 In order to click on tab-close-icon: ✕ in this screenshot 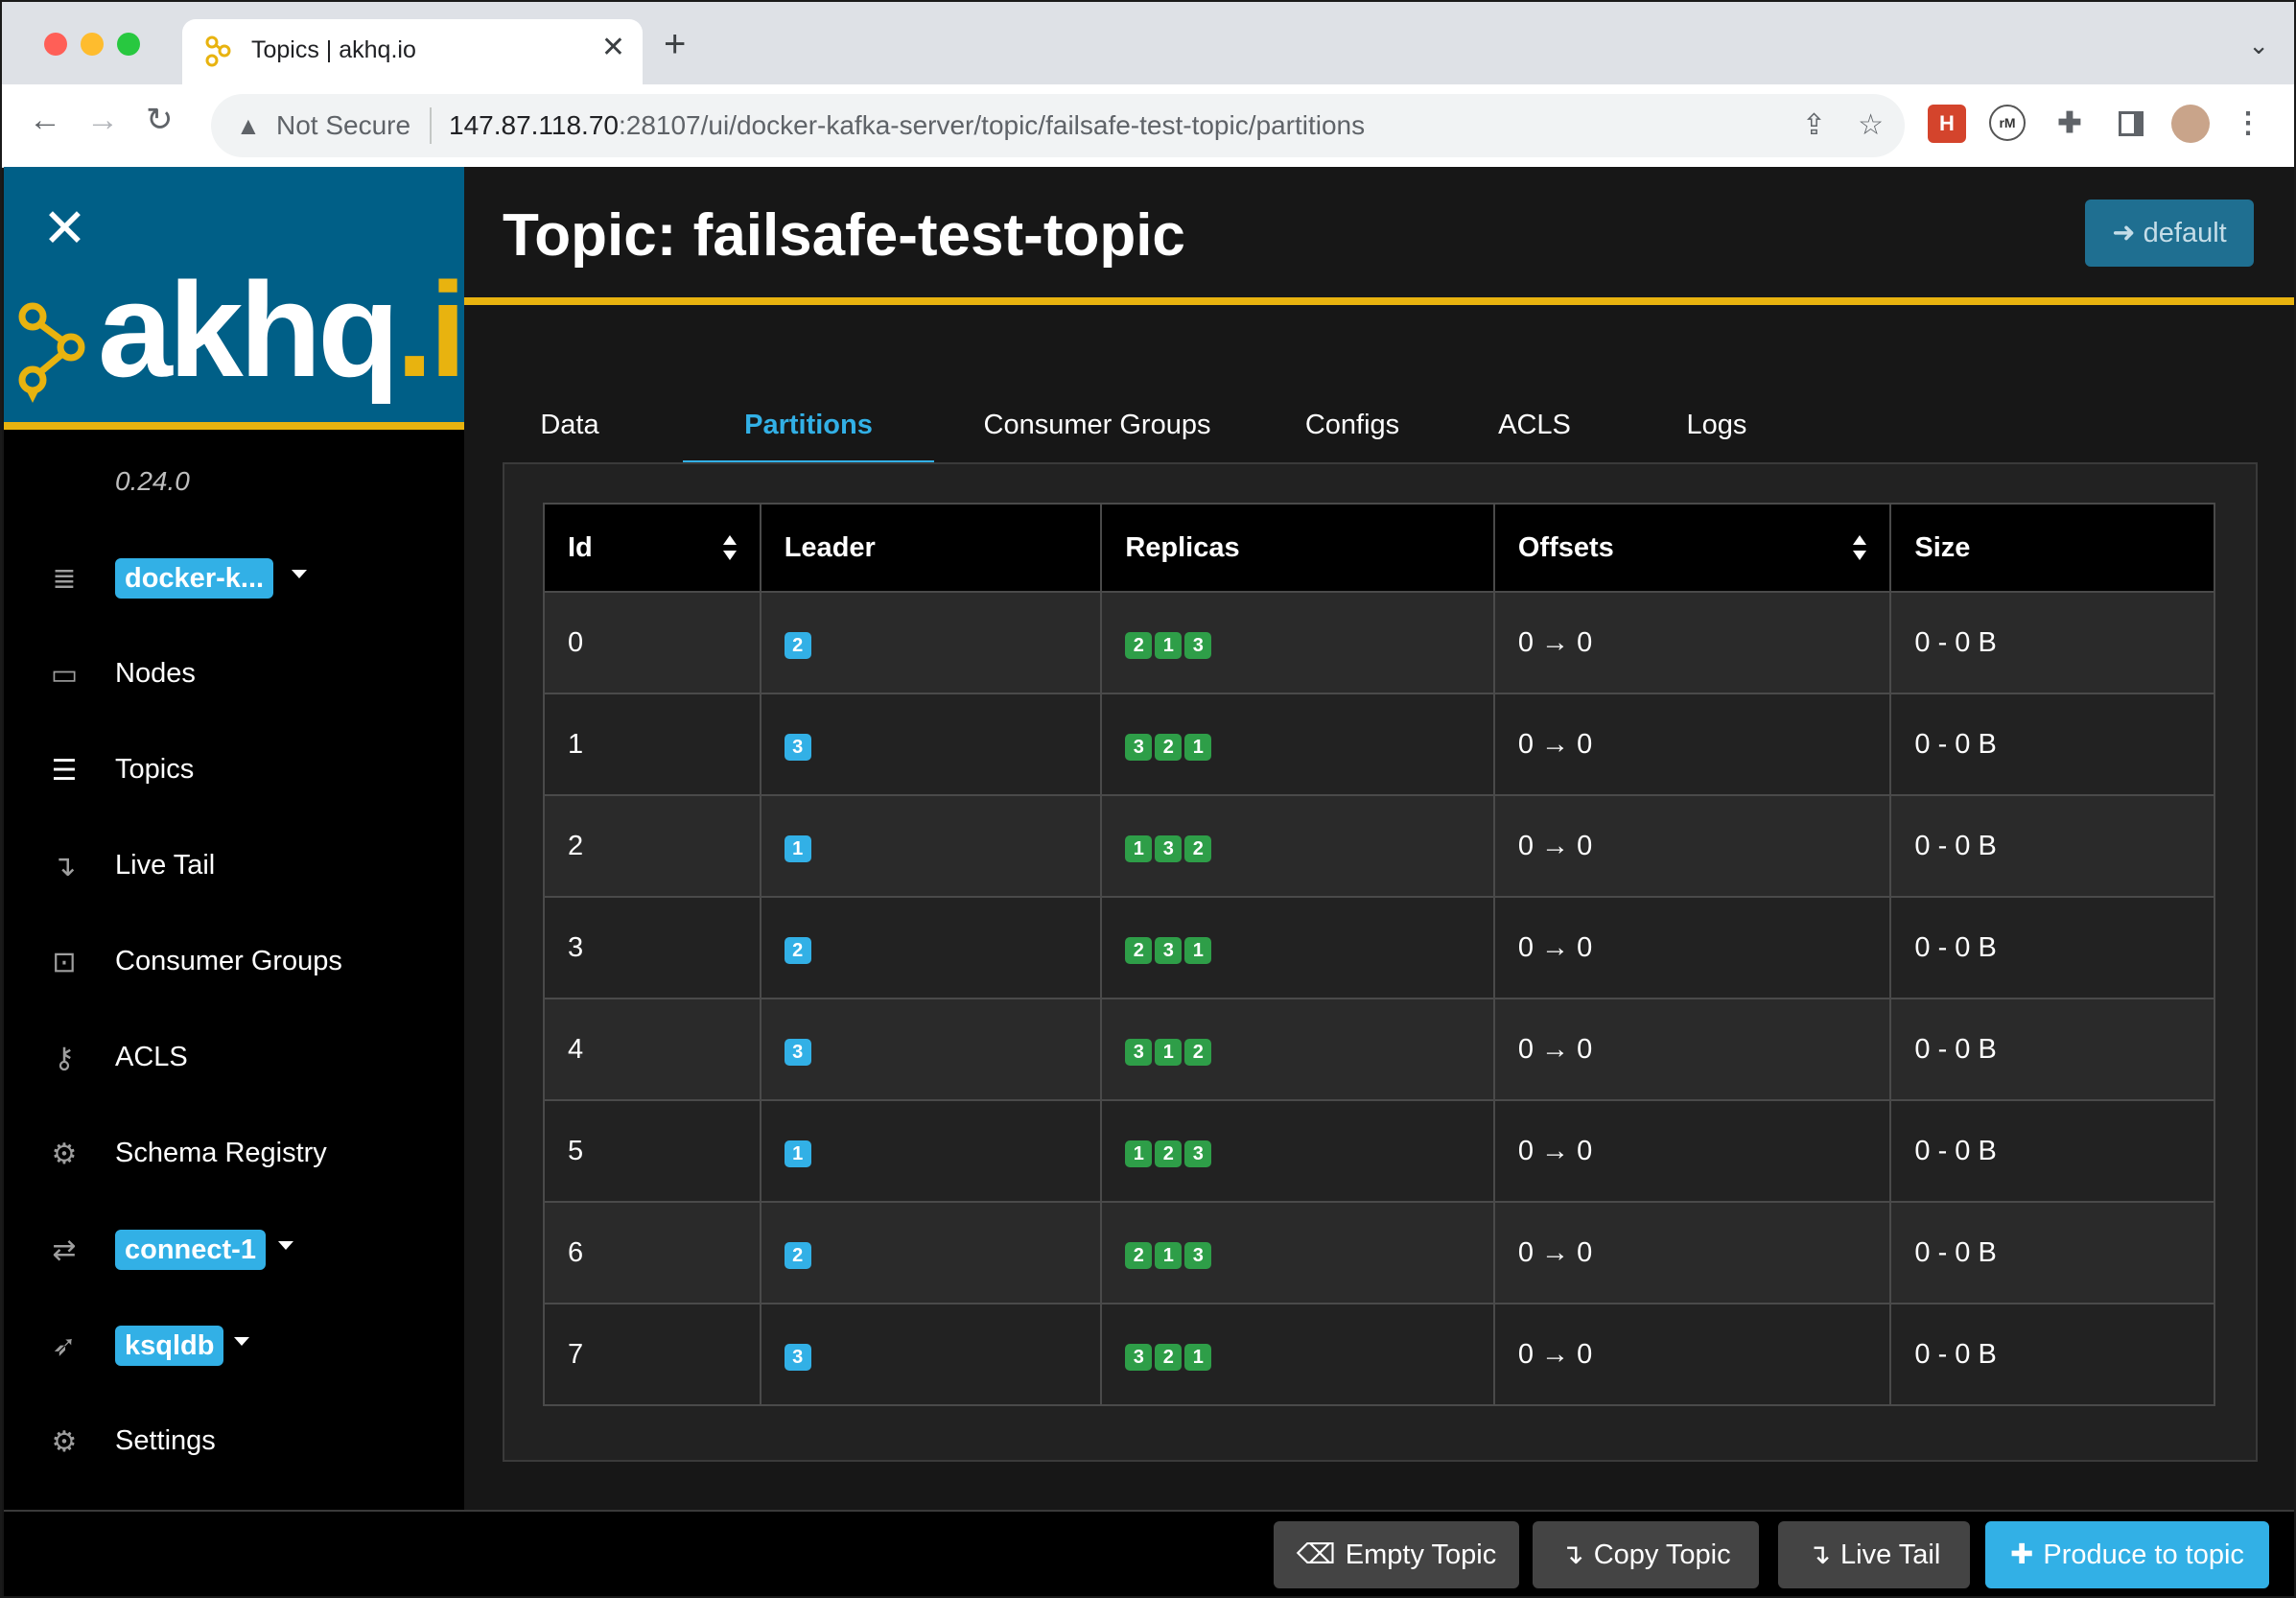, I will do `click(613, 47)`.